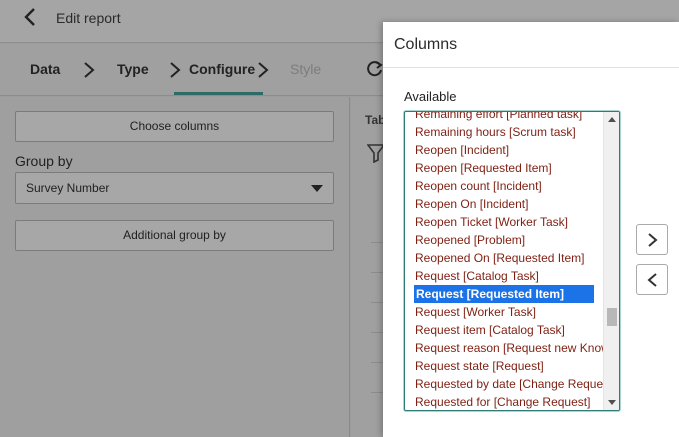 The width and height of the screenshot is (679, 437). What do you see at coordinates (504, 117) in the screenshot?
I see `list-item: Remaining effort [Planned task]` at bounding box center [504, 117].